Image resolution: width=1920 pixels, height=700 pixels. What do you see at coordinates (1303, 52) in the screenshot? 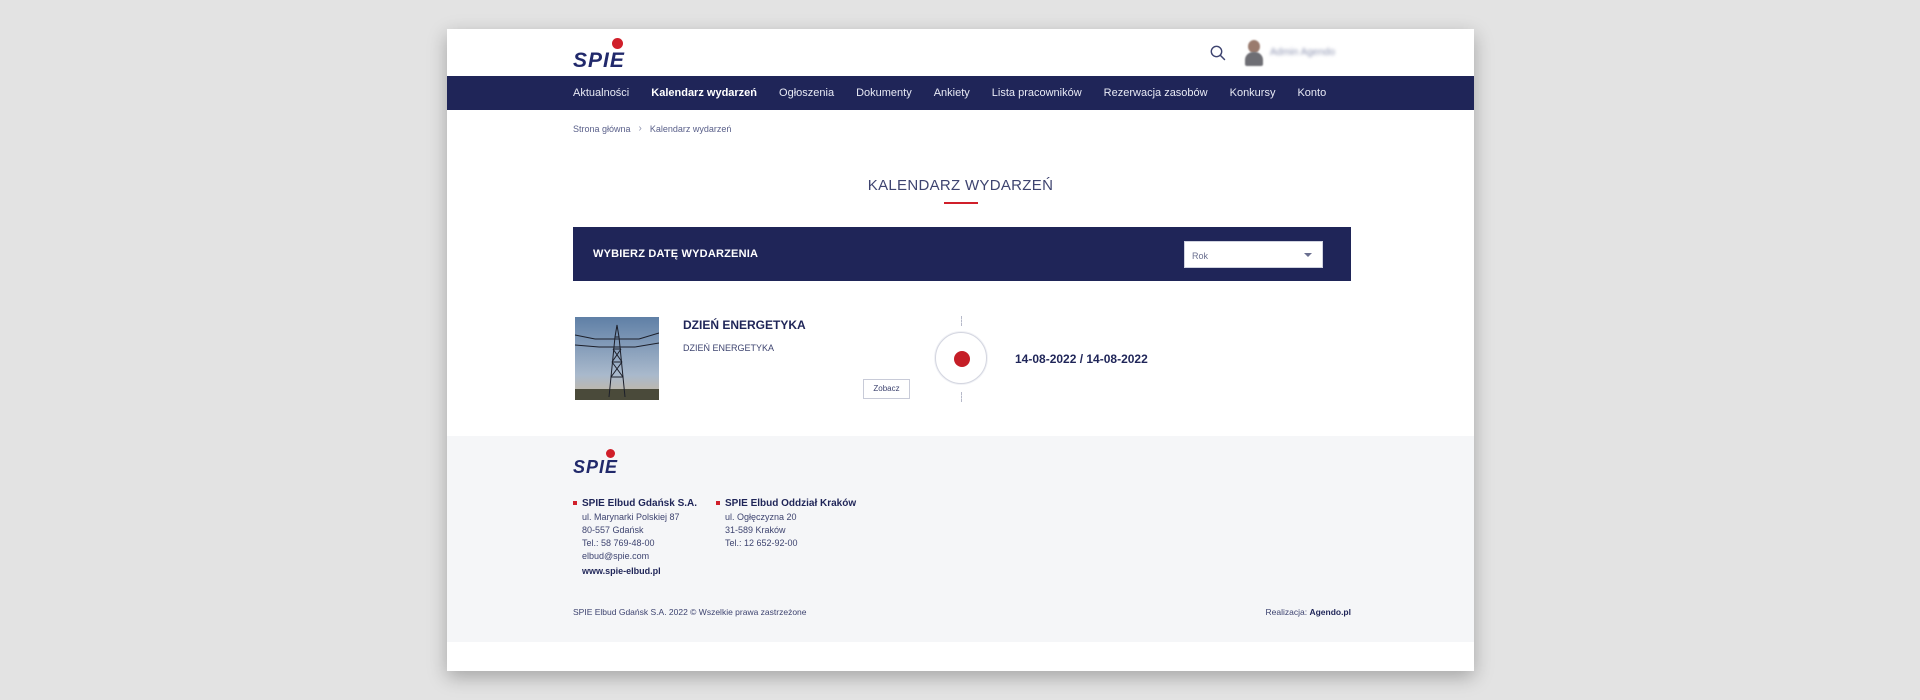
I see `user-name: Admin Agendo` at bounding box center [1303, 52].